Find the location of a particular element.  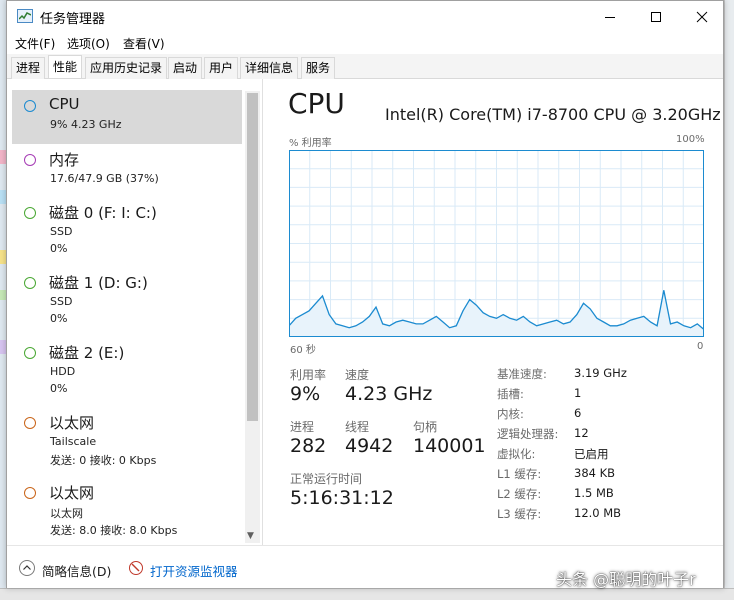

minimize-button is located at coordinates (610, 16).